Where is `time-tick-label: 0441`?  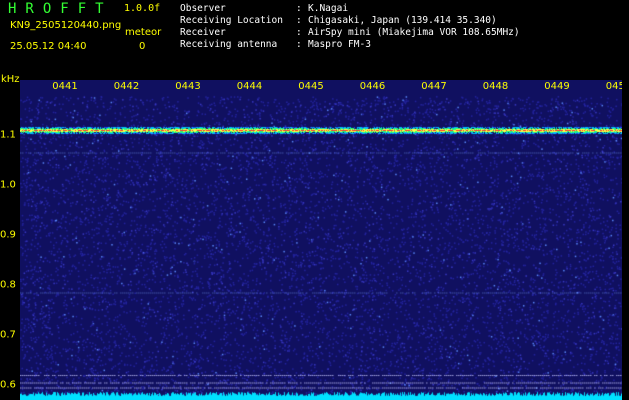 time-tick-label: 0441 is located at coordinates (65, 86).